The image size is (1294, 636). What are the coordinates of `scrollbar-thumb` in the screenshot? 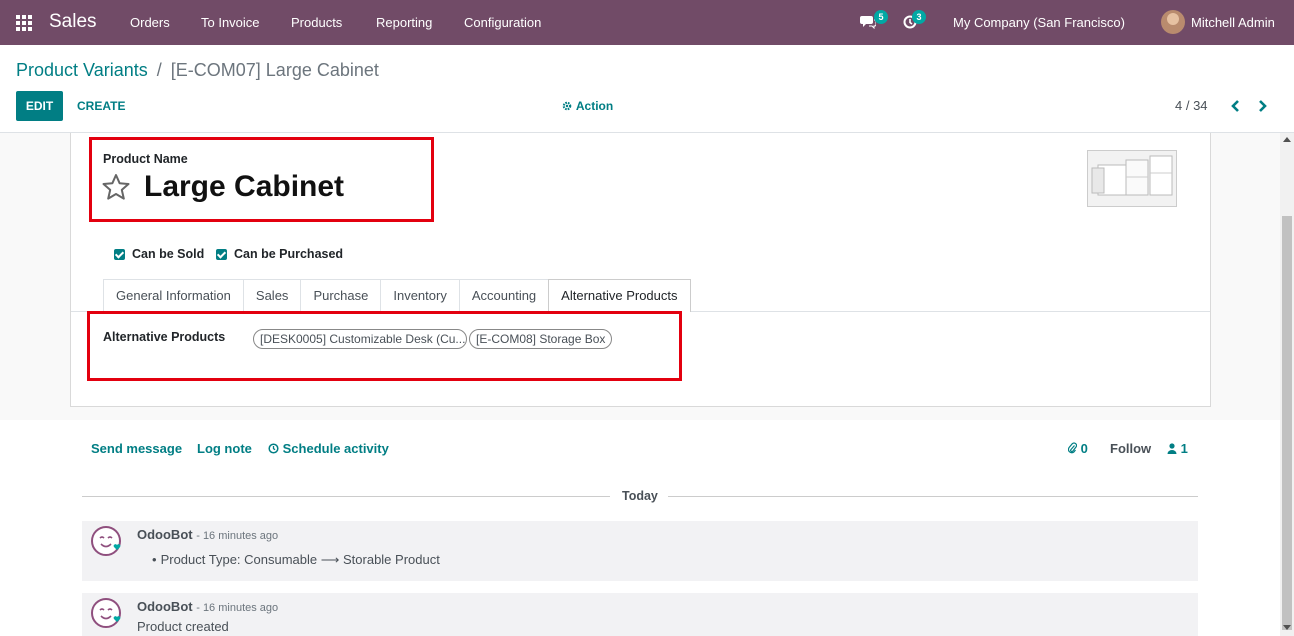 It's located at (1287, 423).